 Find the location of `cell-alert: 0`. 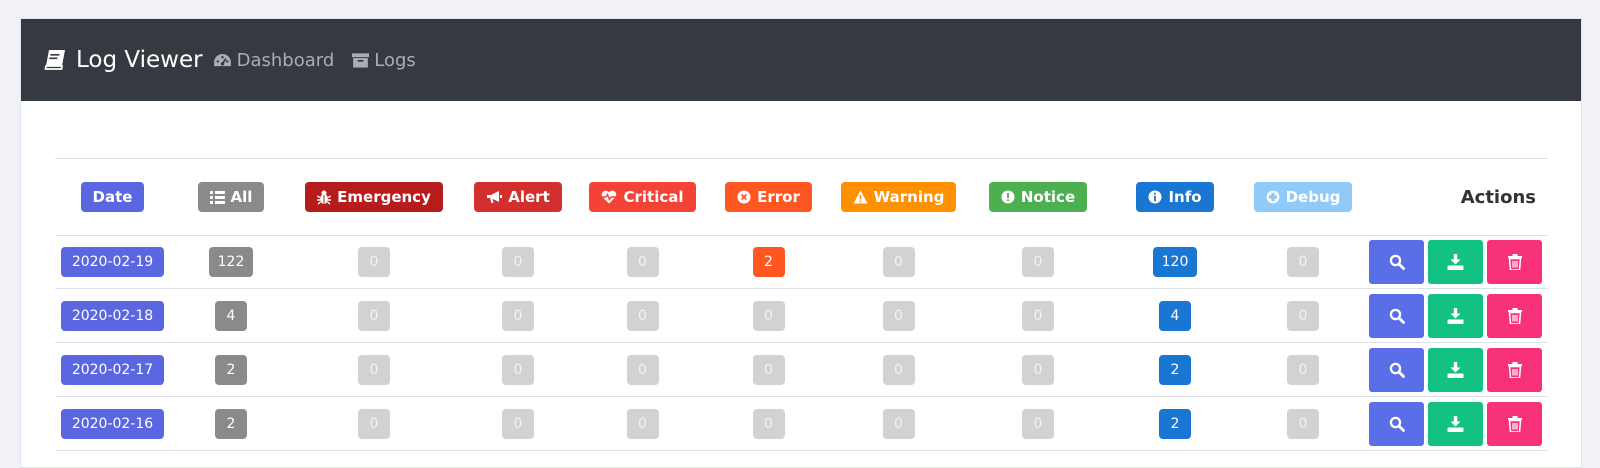

cell-alert: 0 is located at coordinates (518, 315).